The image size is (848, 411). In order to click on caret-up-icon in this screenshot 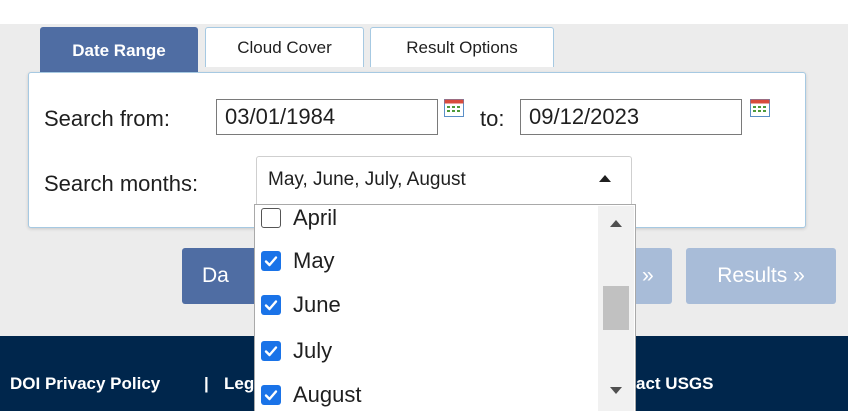, I will do `click(605, 178)`.